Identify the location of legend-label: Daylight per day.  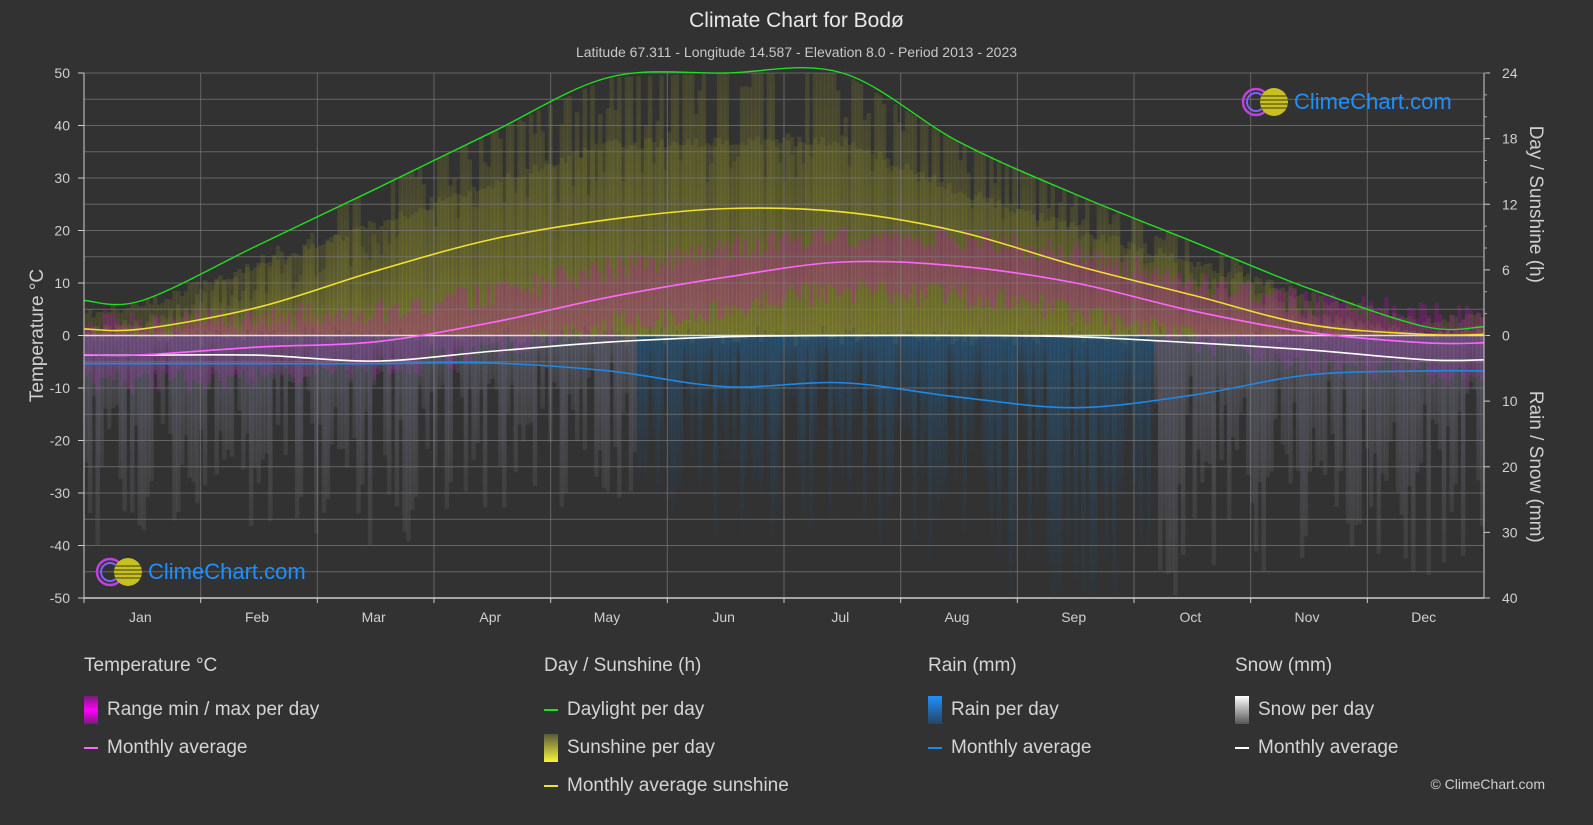
(636, 709).